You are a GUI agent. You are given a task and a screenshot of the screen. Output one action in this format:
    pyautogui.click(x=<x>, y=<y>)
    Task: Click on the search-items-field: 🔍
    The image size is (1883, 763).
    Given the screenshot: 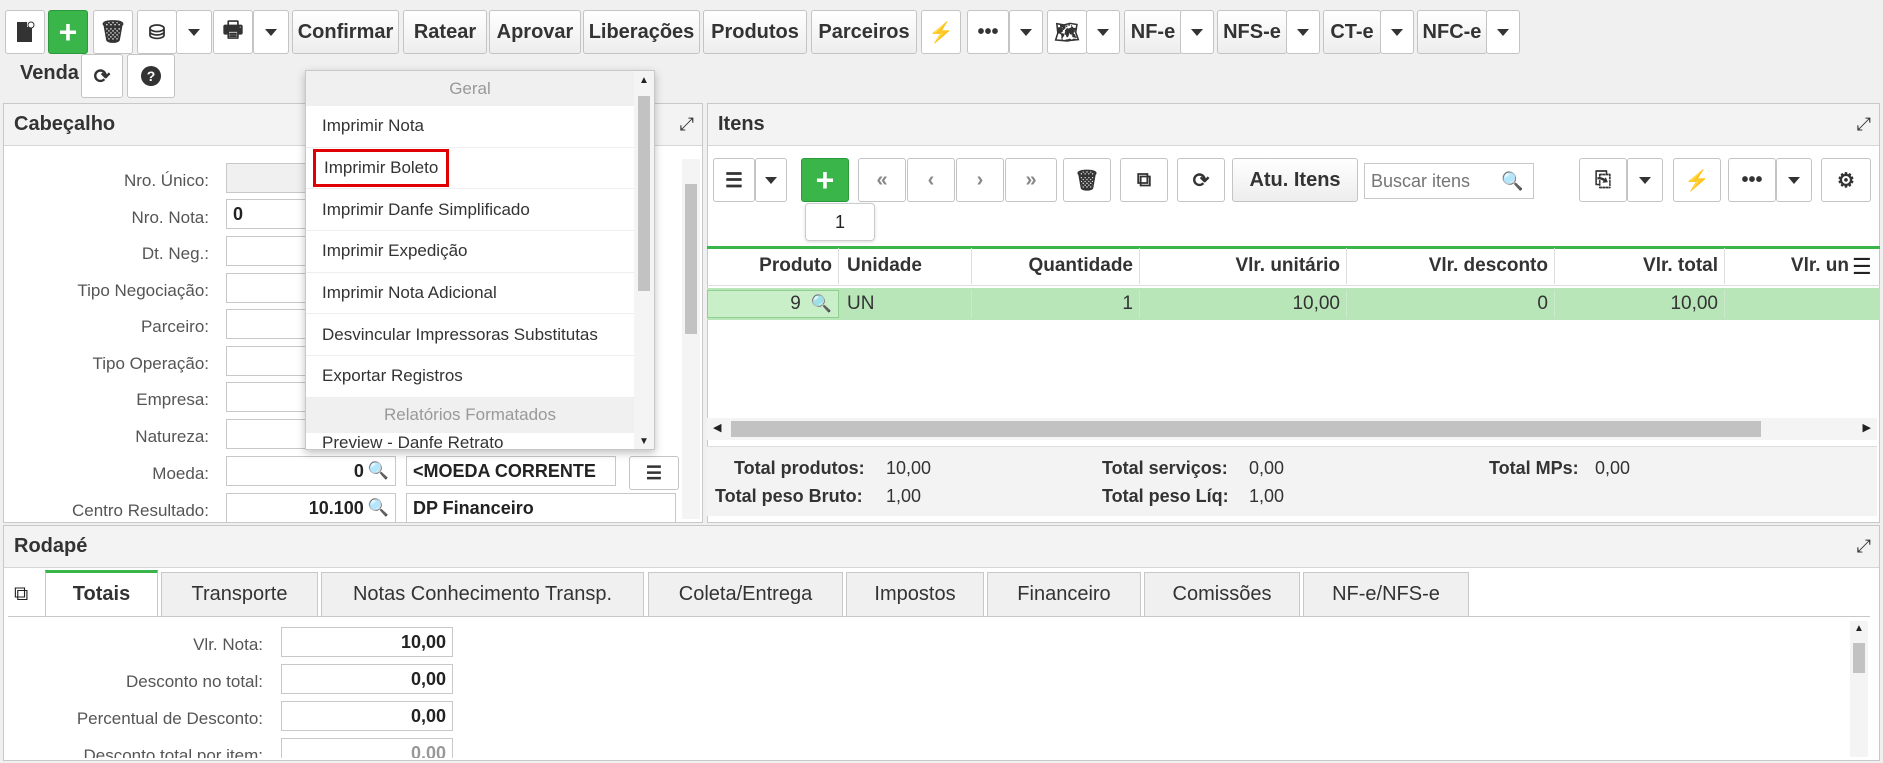 What is the action you would take?
    pyautogui.click(x=1449, y=181)
    